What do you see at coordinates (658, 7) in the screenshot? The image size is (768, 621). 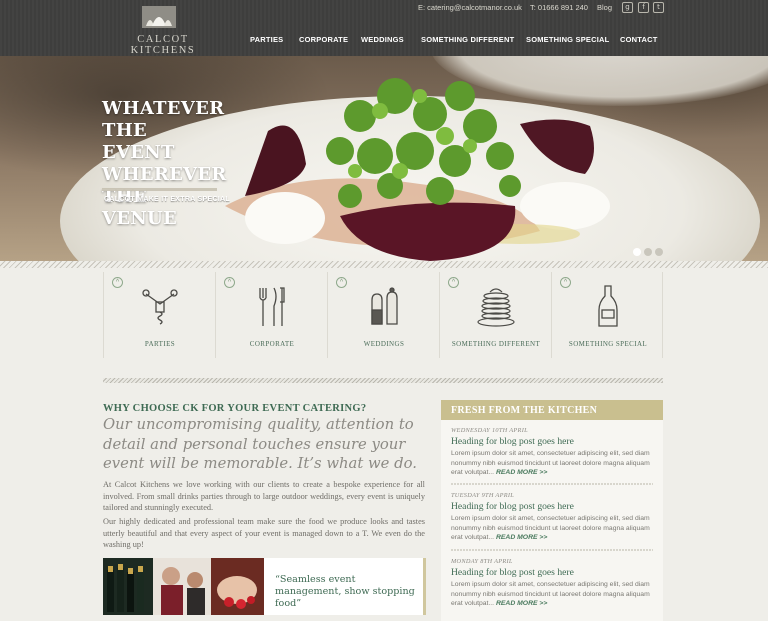 I see `twitter-icon: t` at bounding box center [658, 7].